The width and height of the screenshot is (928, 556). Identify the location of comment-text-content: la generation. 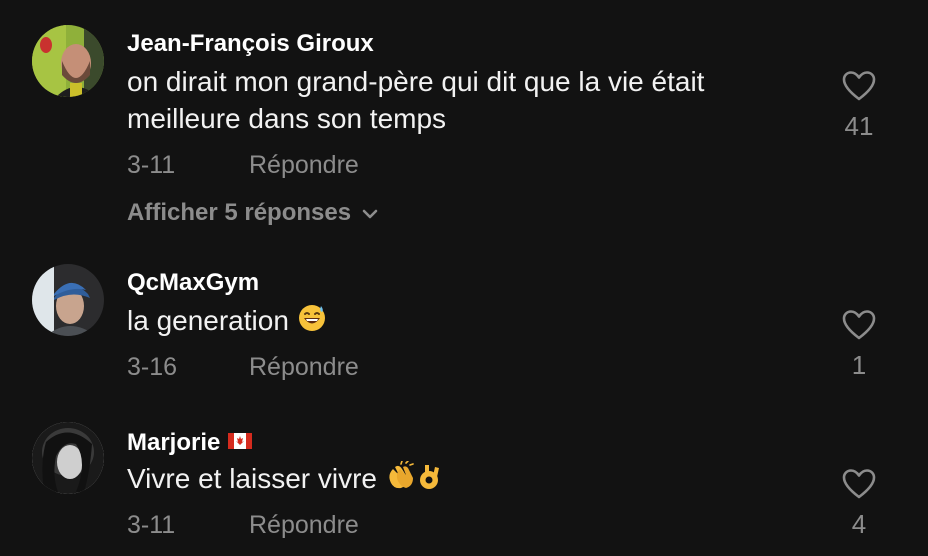
(208, 320).